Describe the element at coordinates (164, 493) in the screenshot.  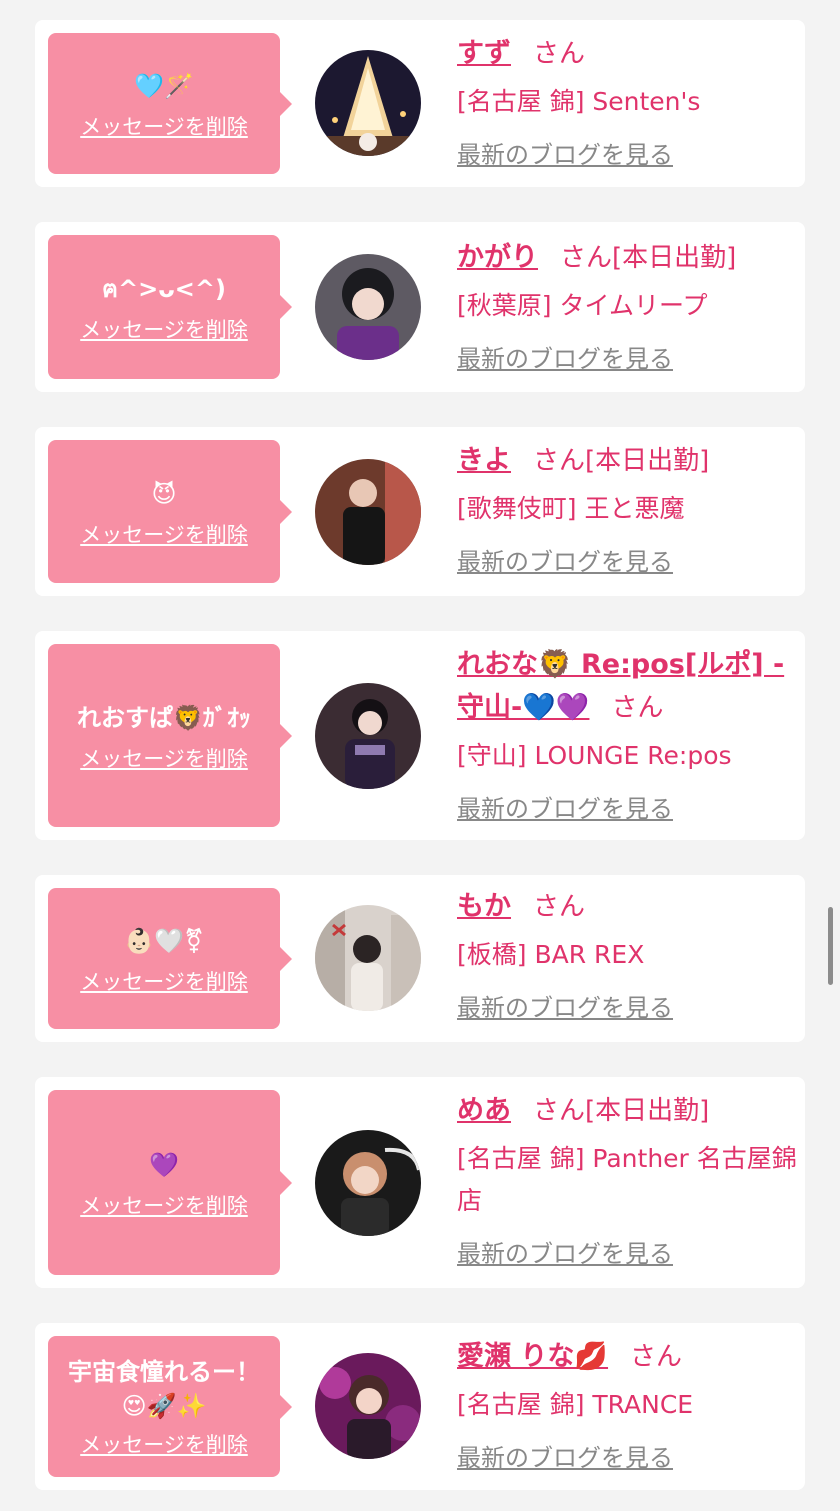
I see `message-text: 😈` at that location.